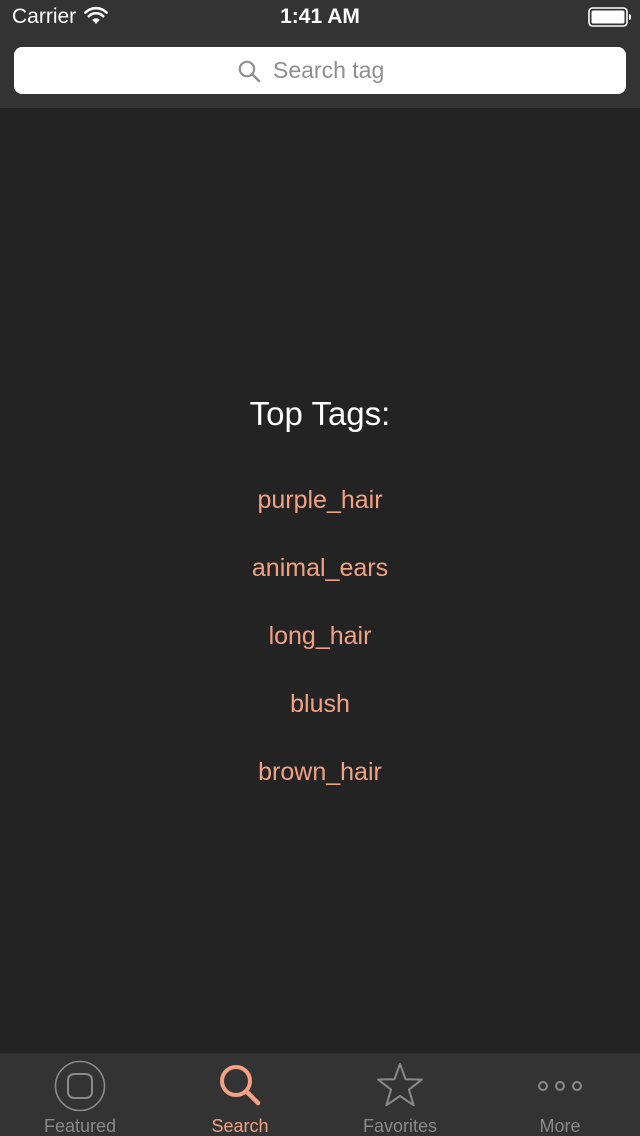  I want to click on tab-label: Featured, so click(80, 1126).